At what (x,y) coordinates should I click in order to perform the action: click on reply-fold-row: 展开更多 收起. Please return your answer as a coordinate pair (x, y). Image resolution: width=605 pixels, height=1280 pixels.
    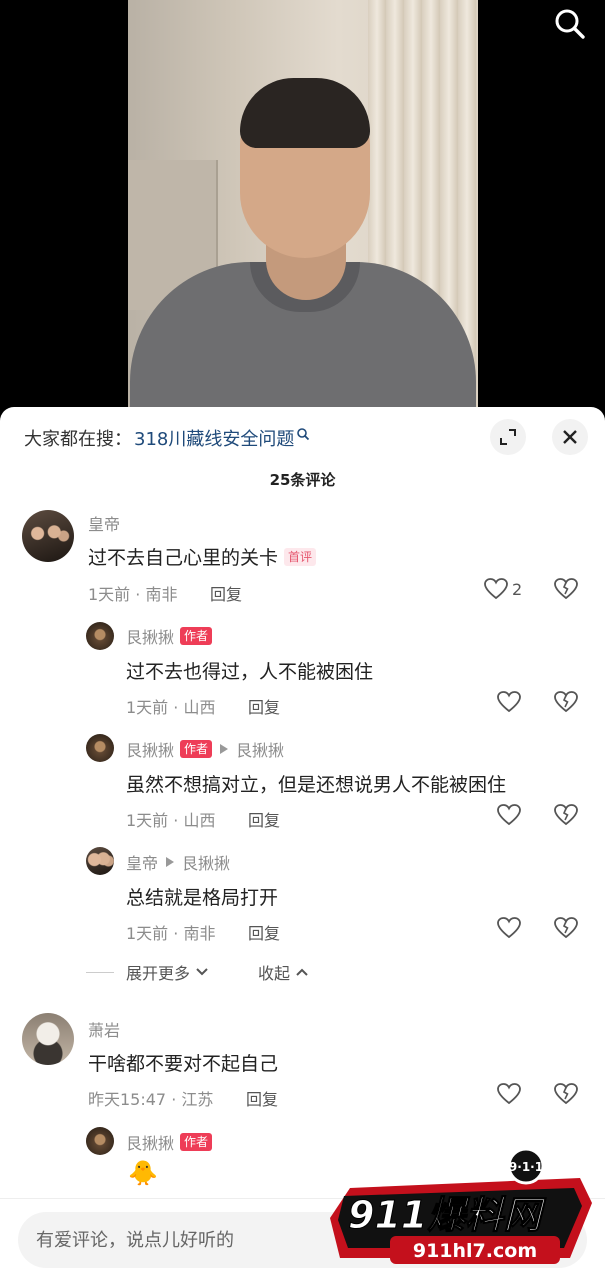
    Looking at the image, I should click on (198, 972).